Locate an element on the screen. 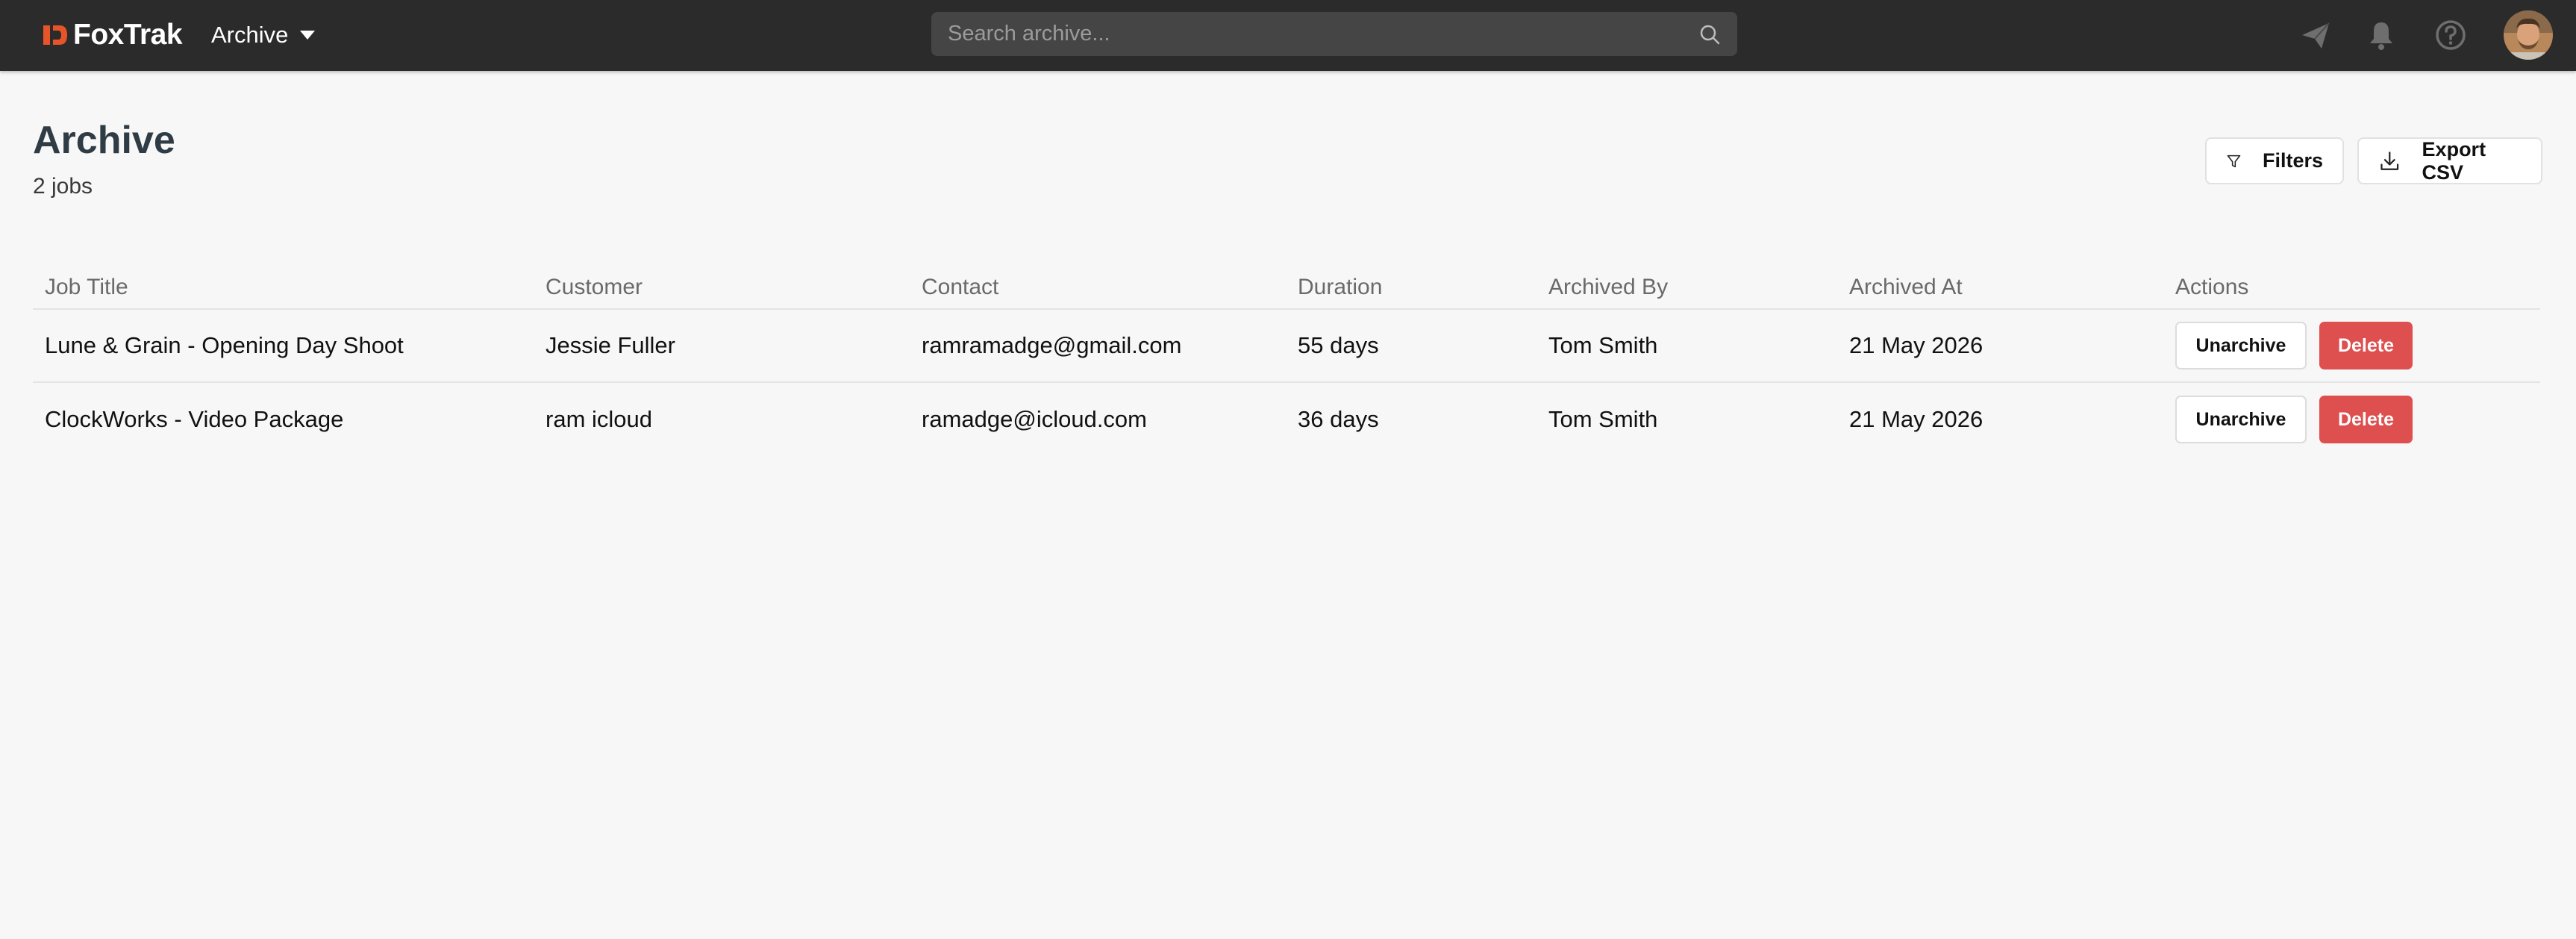  contact-cell: ramadge@icloud.com is located at coordinates (1034, 419).